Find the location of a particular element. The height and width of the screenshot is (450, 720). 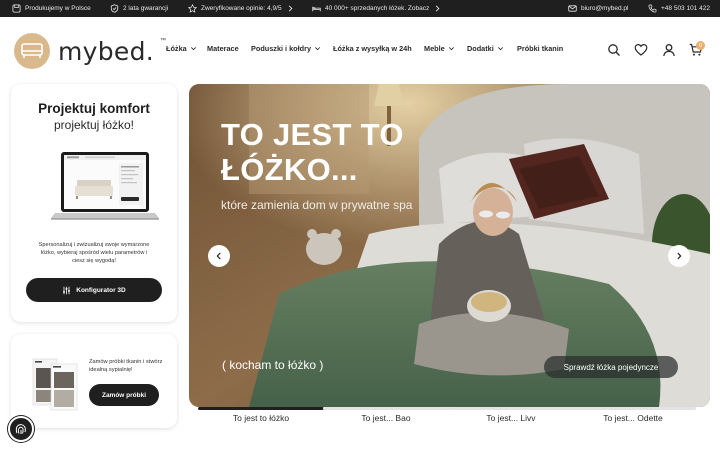

accessibility-button is located at coordinates (21, 429).